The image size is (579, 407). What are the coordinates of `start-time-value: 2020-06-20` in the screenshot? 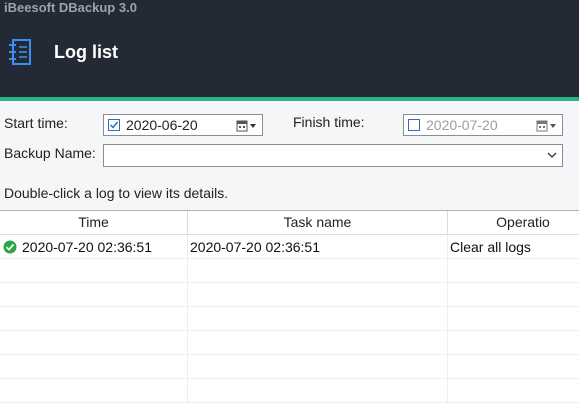 It's located at (162, 125).